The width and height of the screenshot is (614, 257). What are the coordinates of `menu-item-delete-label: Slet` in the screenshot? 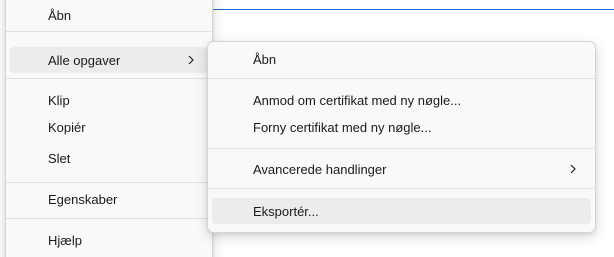 It's located at (59, 158).